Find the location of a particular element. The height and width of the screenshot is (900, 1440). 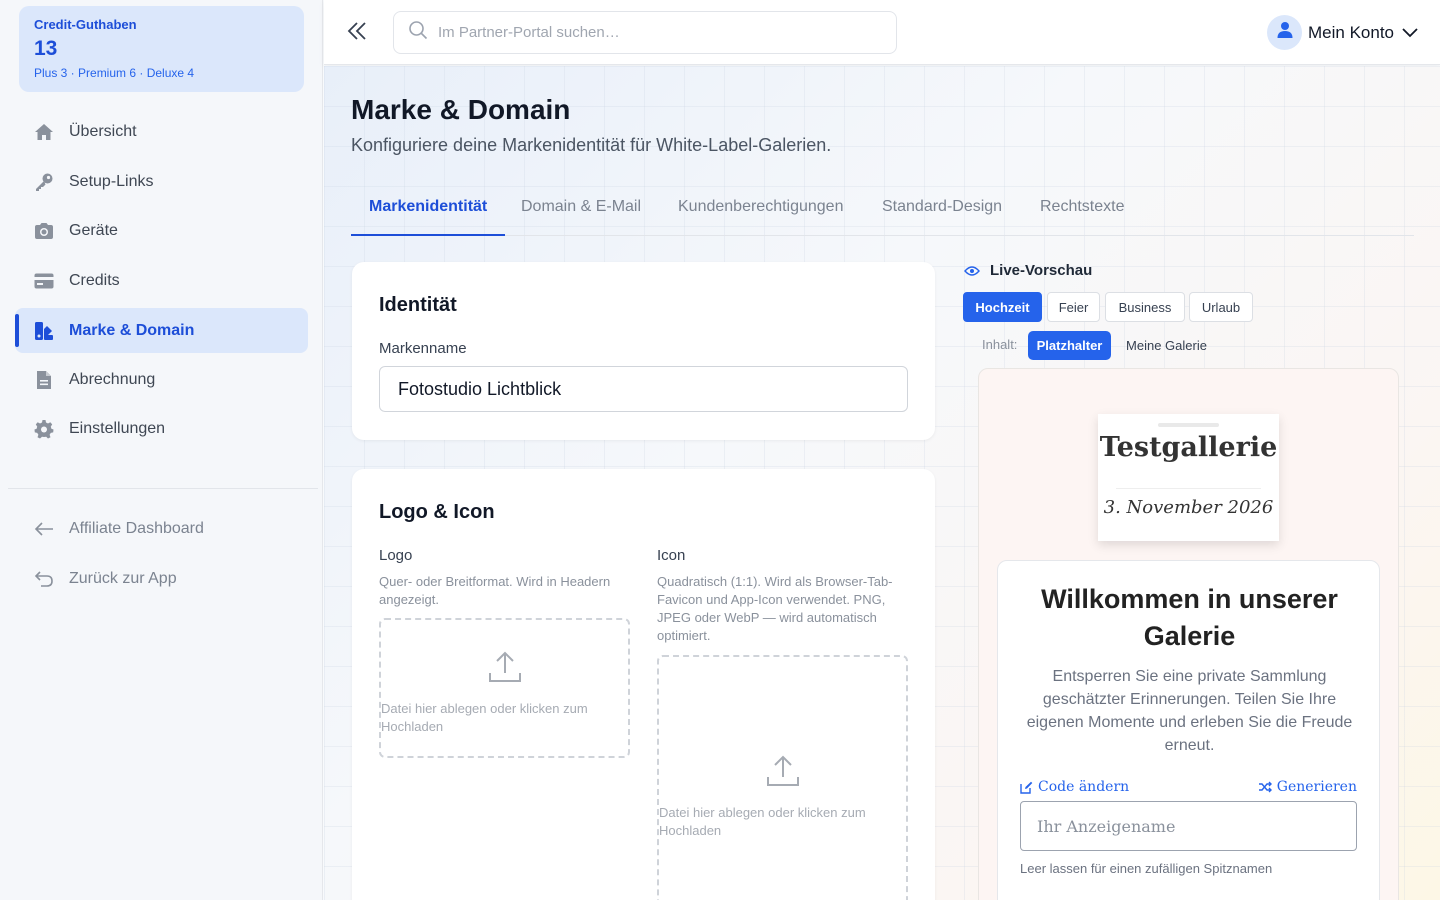

content-label: Inhalt: is located at coordinates (1000, 344).